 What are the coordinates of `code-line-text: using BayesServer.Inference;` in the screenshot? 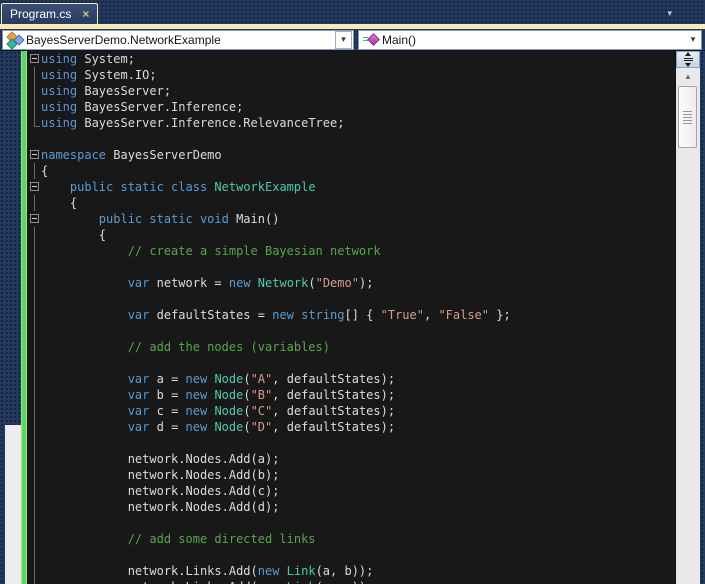 It's located at (142, 107).